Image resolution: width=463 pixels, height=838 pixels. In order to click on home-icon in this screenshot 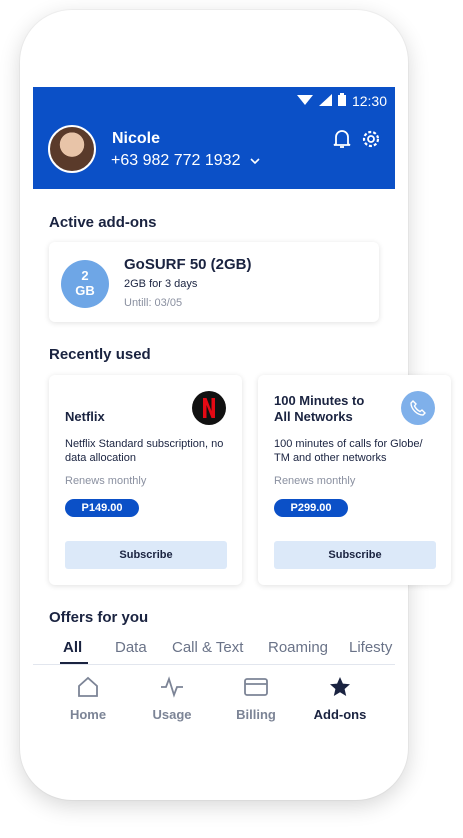, I will do `click(88, 688)`.